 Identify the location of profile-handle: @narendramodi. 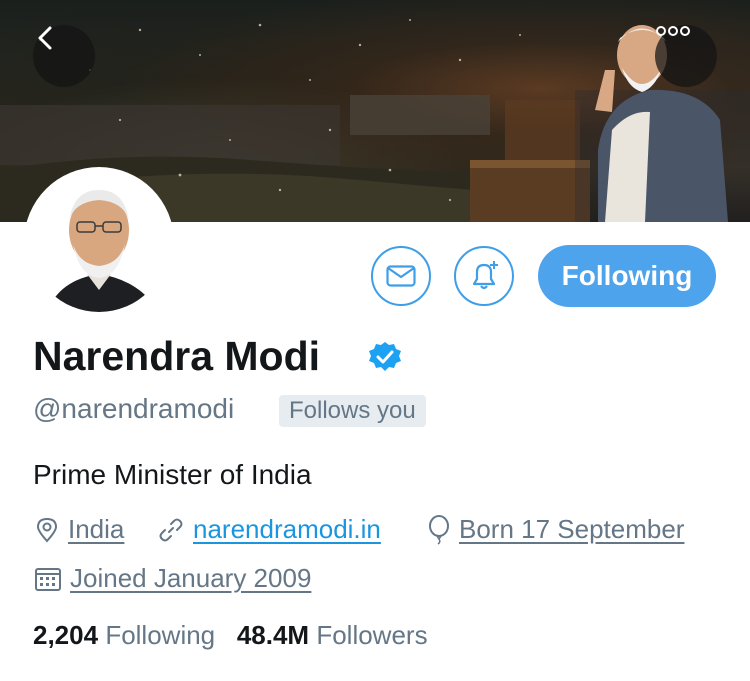
(134, 408).